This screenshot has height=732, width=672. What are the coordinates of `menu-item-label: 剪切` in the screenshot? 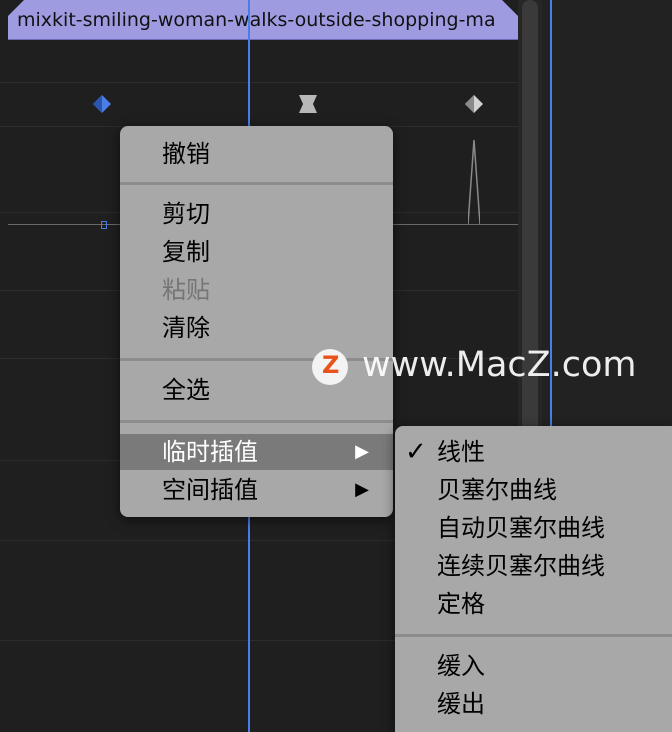 It's located at (186, 214).